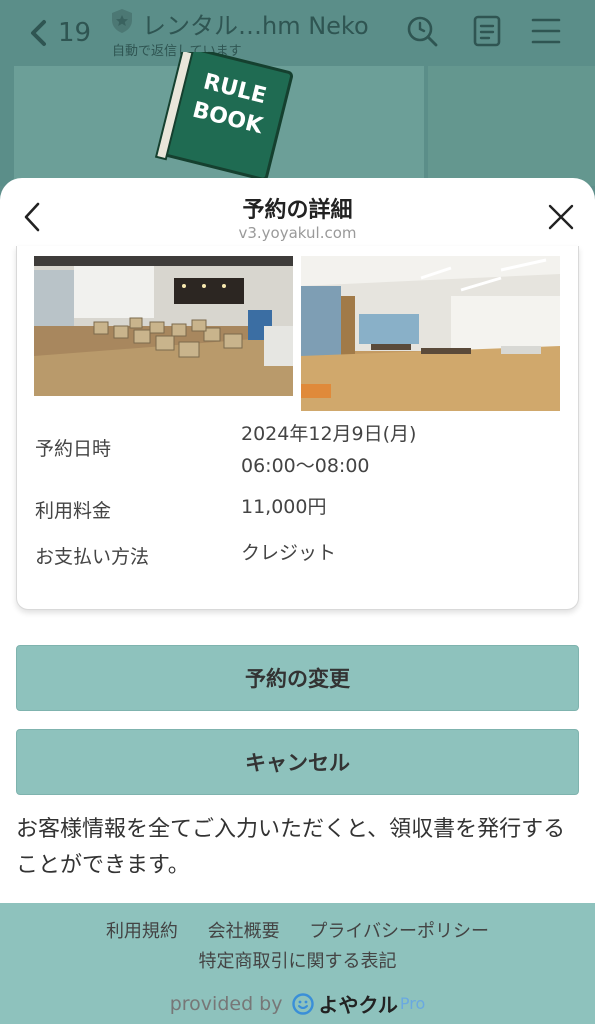  I want to click on fee-value: 11,000円, so click(284, 507).